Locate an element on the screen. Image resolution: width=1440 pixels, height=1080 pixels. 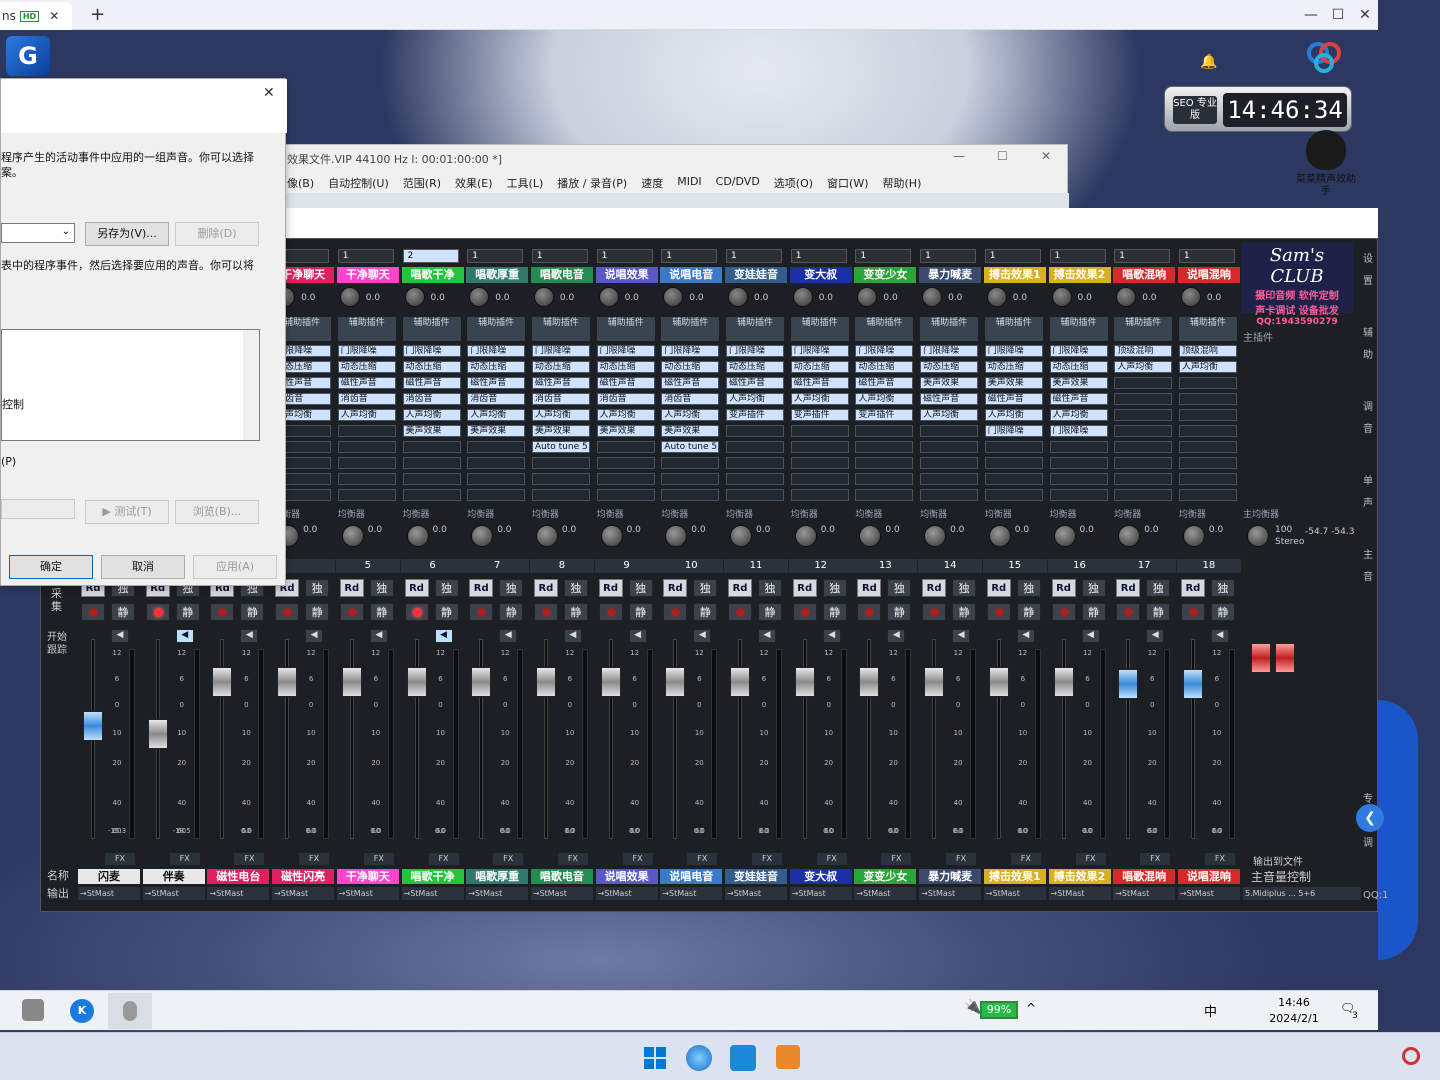
test-button: ▶ 测试(T) is located at coordinates (127, 512).